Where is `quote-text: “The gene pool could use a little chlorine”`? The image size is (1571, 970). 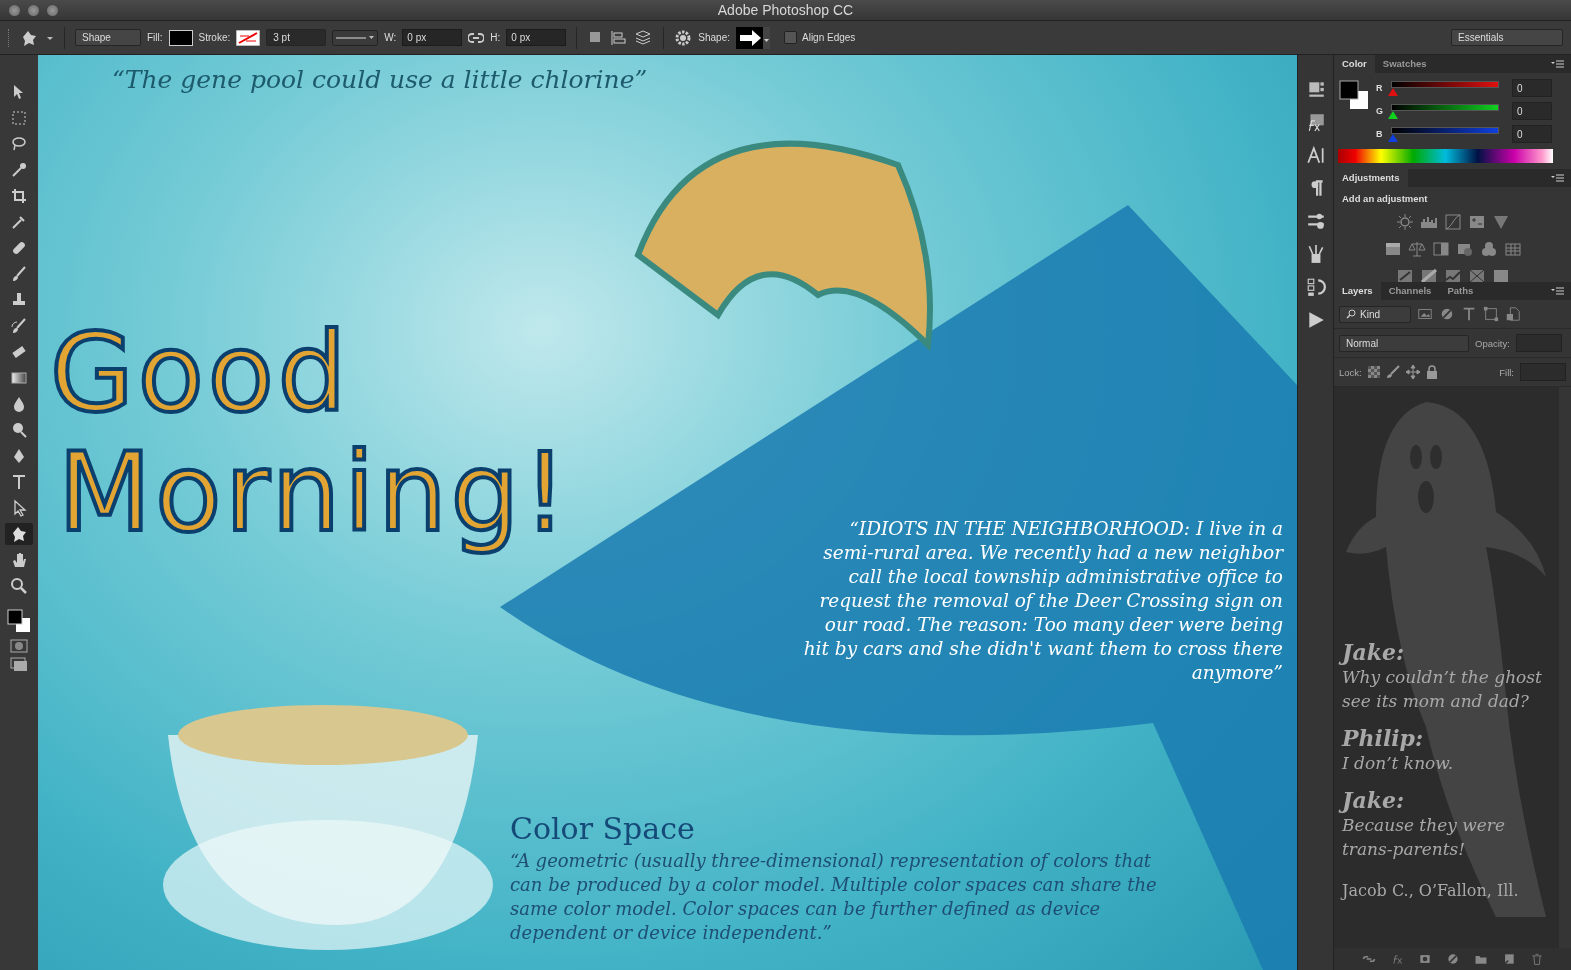 quote-text: “The gene pool could use a little chlorine” is located at coordinates (380, 79).